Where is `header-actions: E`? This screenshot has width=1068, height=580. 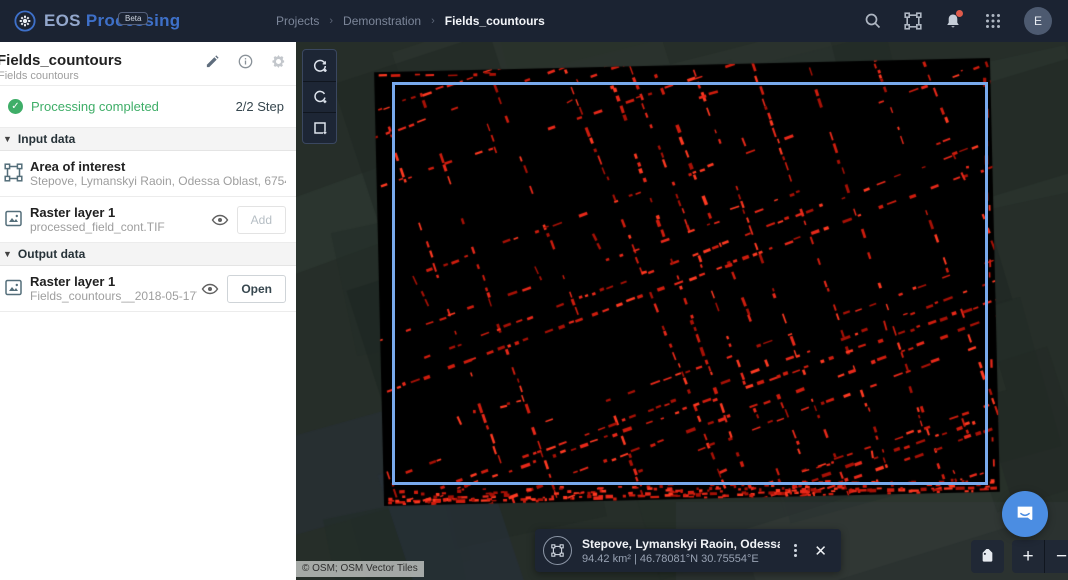
header-actions: E is located at coordinates (966, 21).